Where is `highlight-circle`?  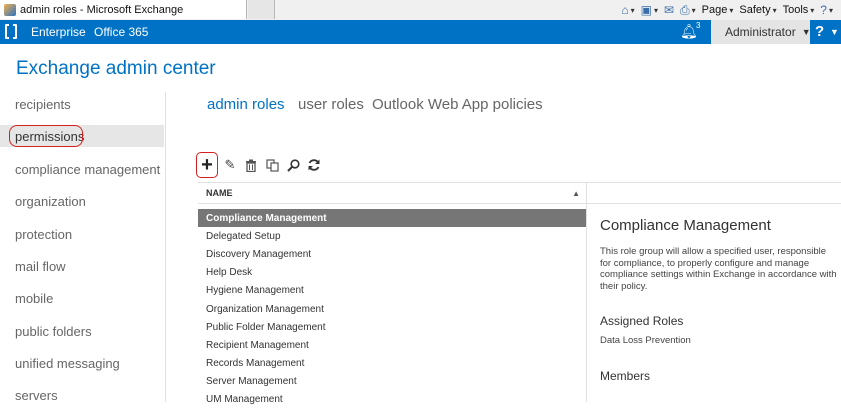
highlight-circle is located at coordinates (46, 136).